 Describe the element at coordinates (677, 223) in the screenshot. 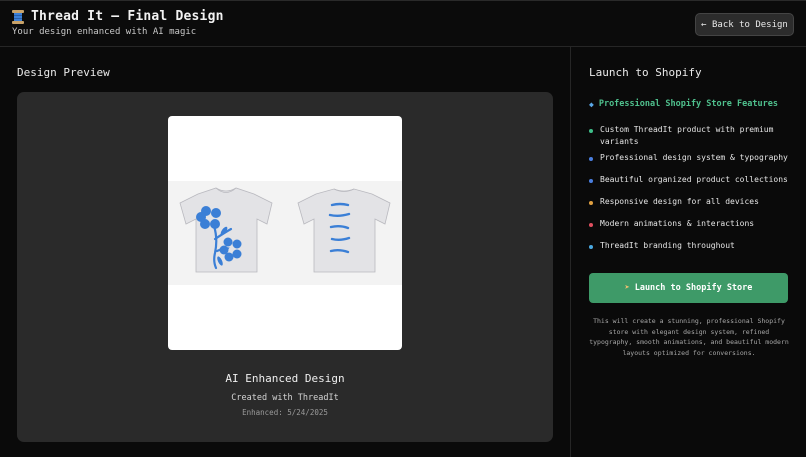

I see `feature-text: Modern animations & interactions` at that location.